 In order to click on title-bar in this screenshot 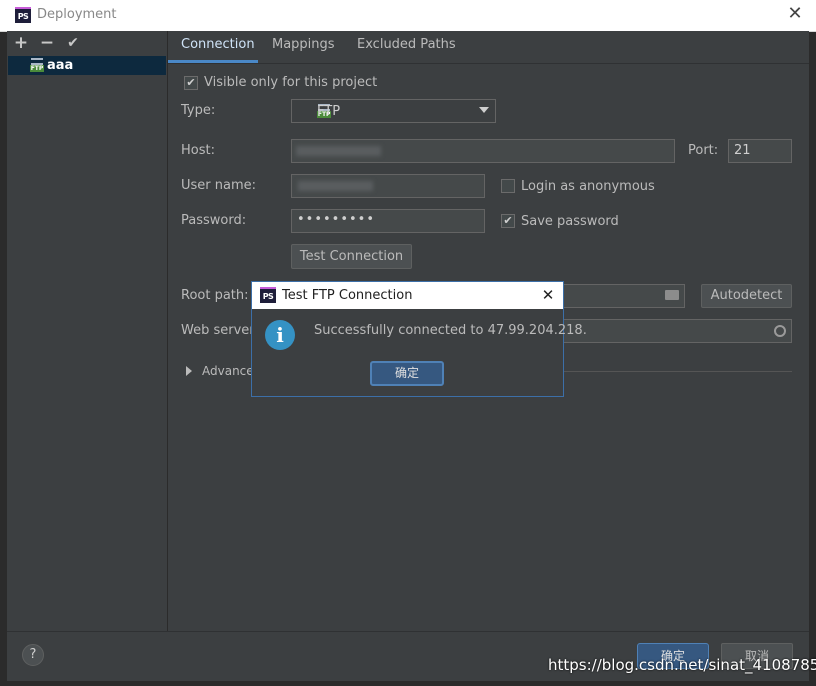, I will do `click(408, 16)`.